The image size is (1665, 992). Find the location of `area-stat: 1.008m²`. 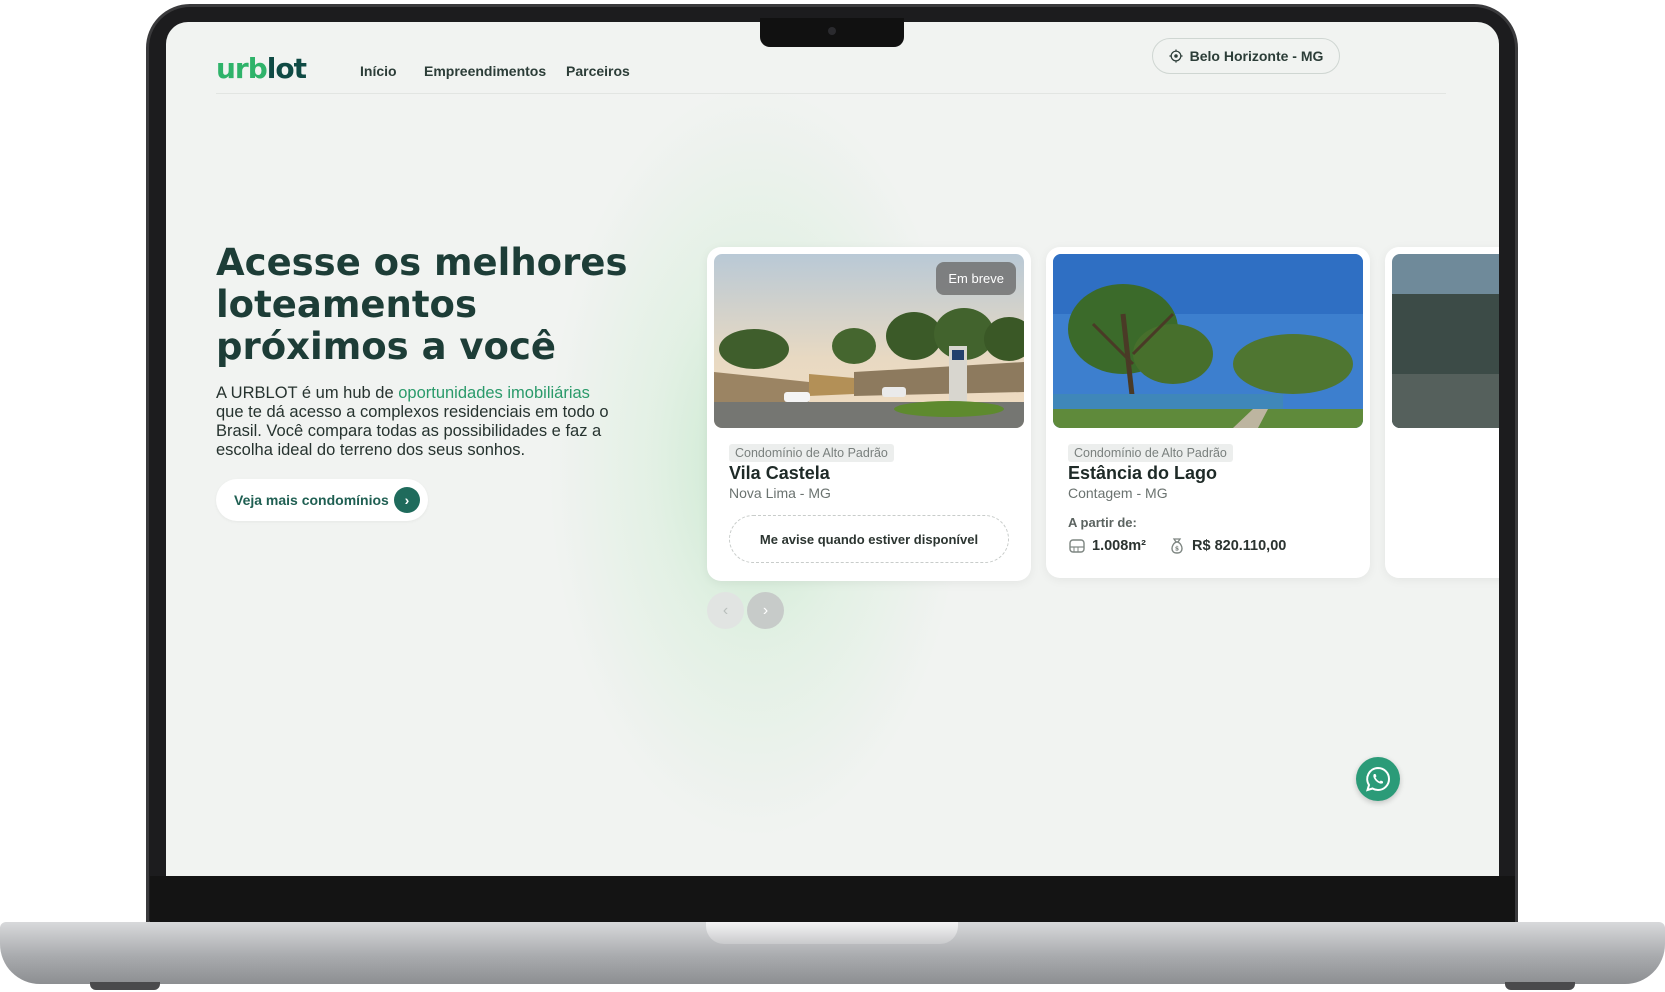

area-stat: 1.008m² is located at coordinates (1107, 546).